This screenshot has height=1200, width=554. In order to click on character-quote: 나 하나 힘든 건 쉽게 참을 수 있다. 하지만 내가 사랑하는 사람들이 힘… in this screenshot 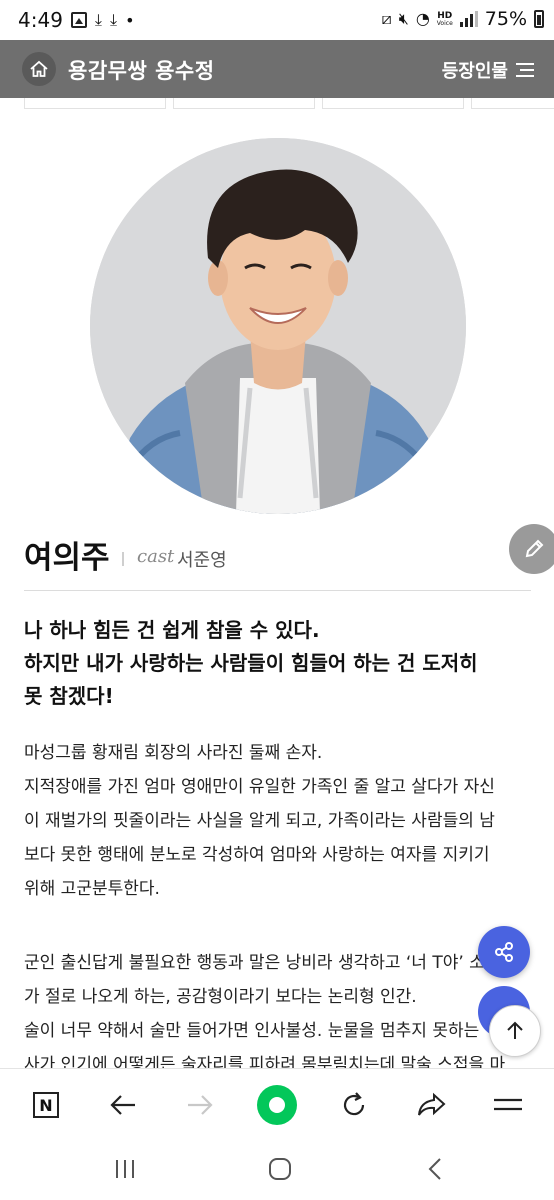, I will do `click(277, 663)`.